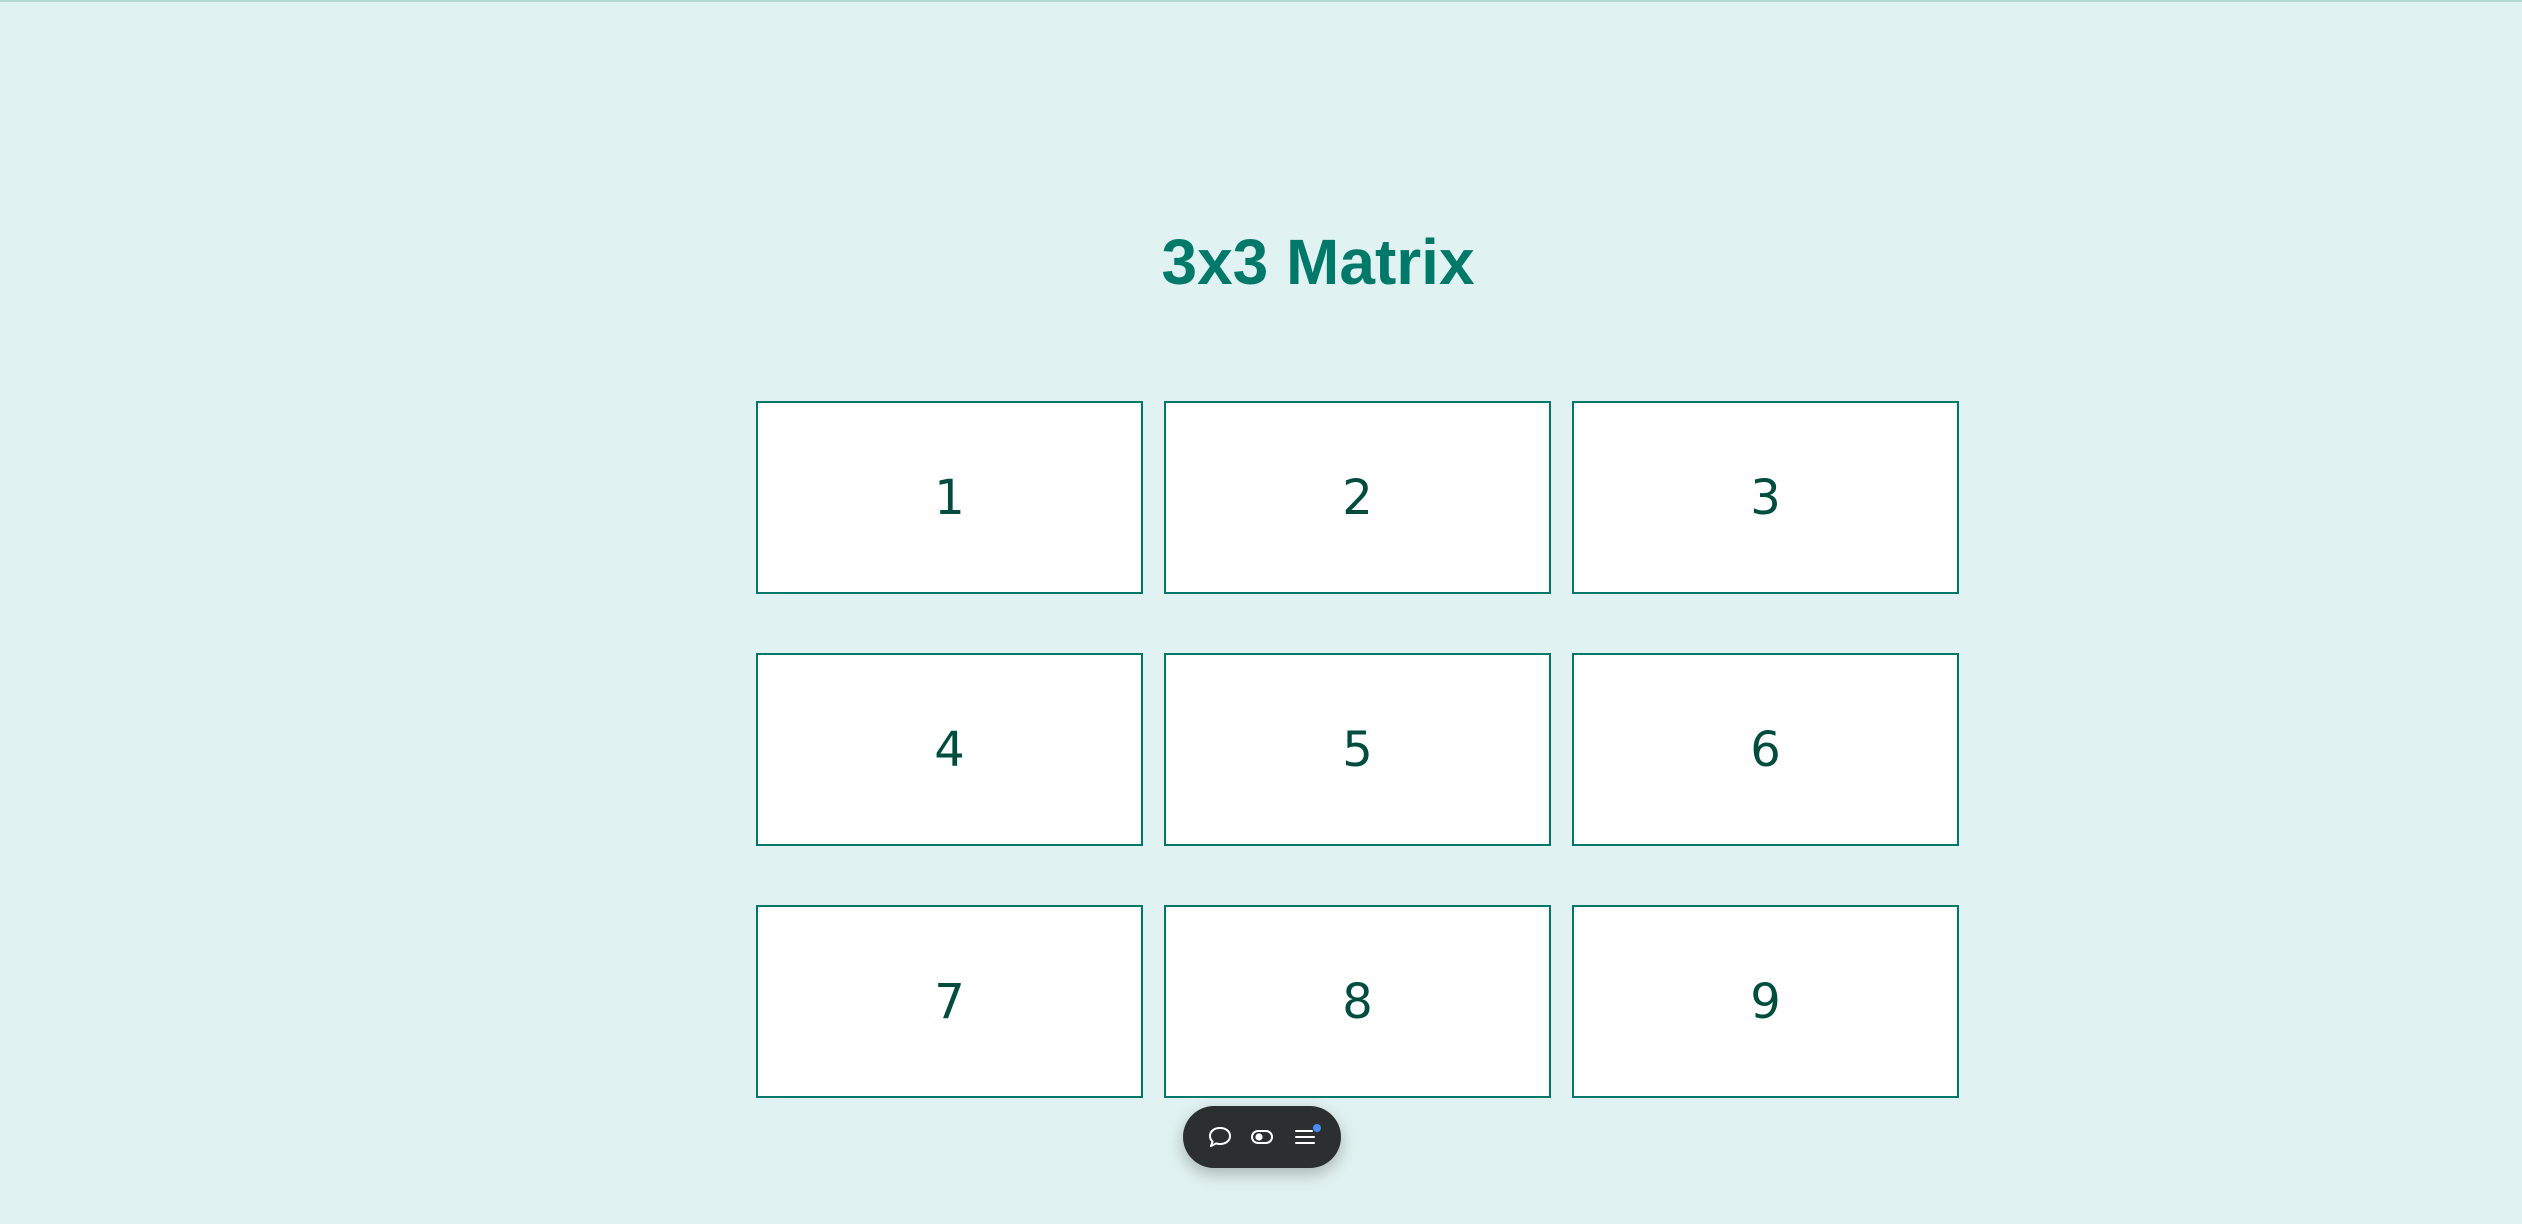 This screenshot has width=2522, height=1224. I want to click on eye-toggle-icon, so click(1262, 1137).